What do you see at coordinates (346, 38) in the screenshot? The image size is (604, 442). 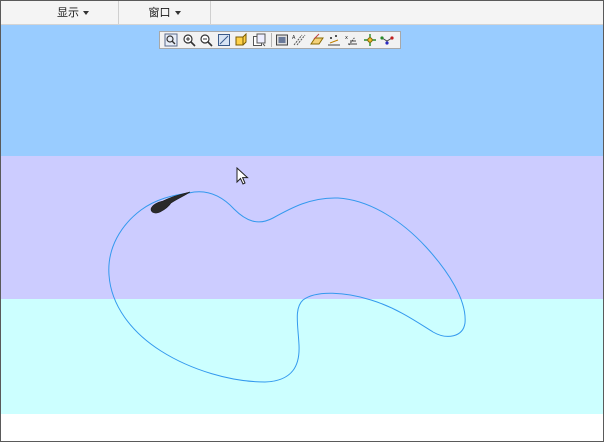 I see `svg-text: x` at bounding box center [346, 38].